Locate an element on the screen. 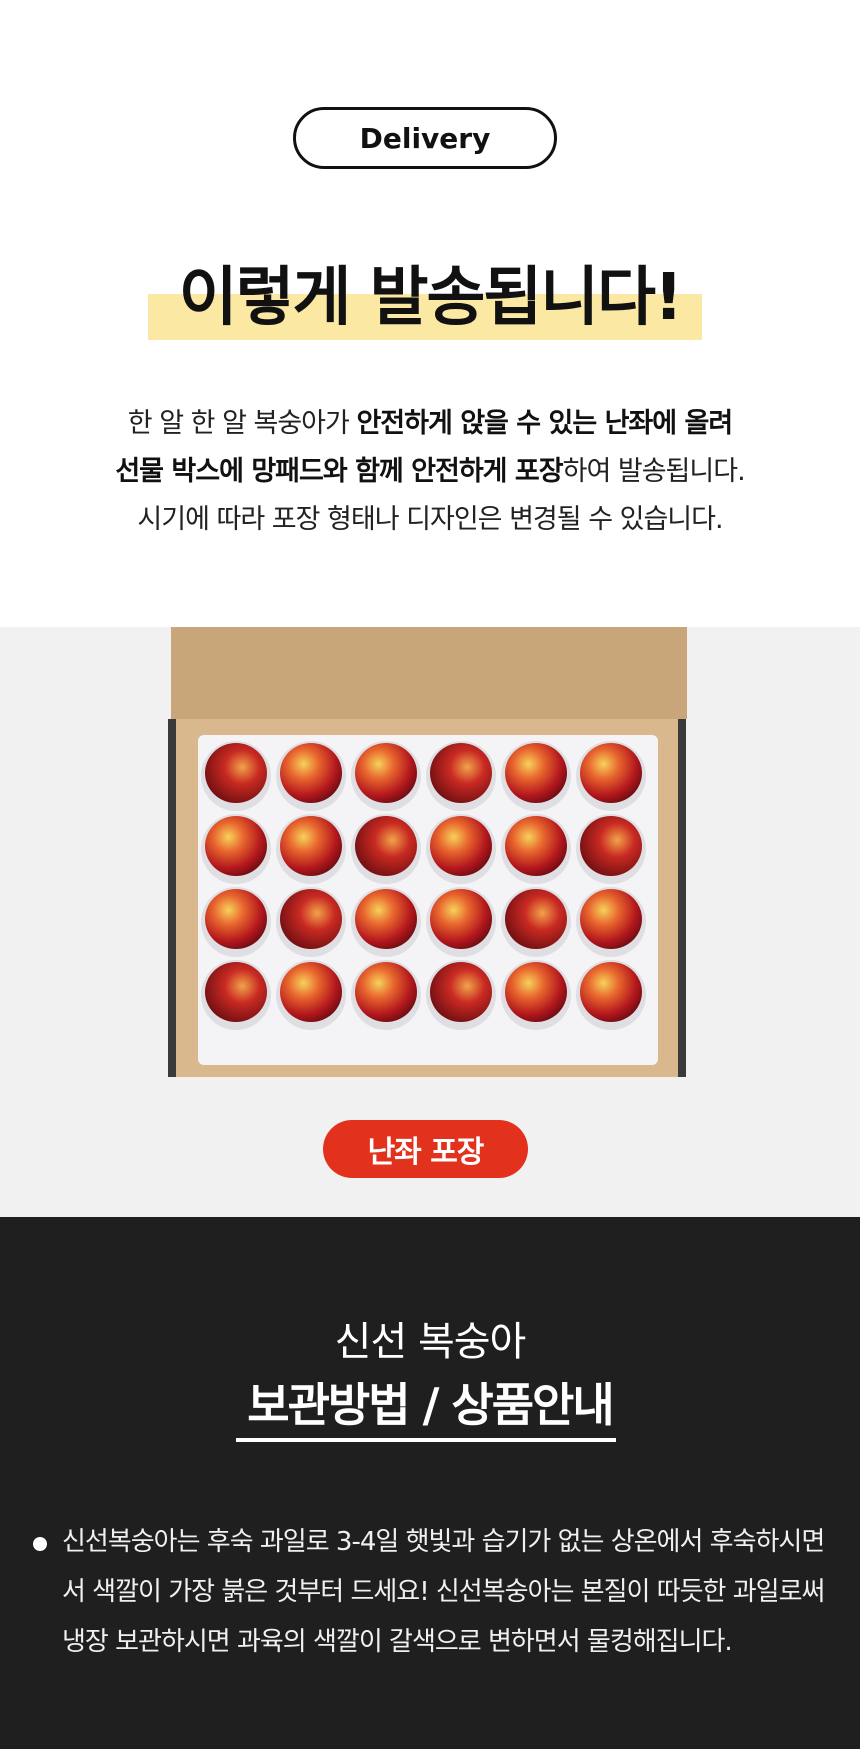 The width and height of the screenshot is (860, 1749). intro-line-1: 한 알 한 알 복숭아가 안전하게 앉을 수 있는 난좌에 올려 is located at coordinates (430, 424).